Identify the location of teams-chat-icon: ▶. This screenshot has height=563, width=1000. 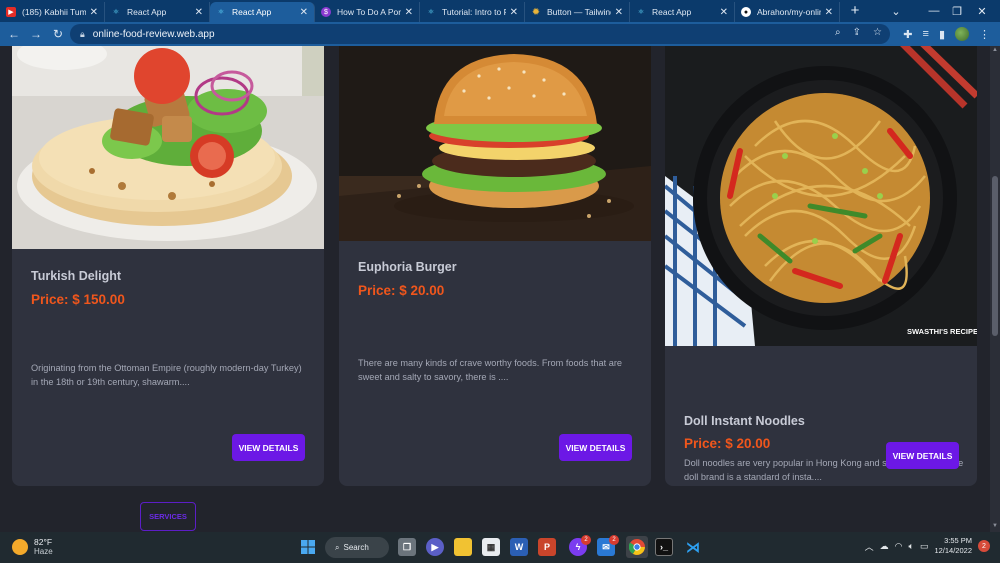
(435, 547).